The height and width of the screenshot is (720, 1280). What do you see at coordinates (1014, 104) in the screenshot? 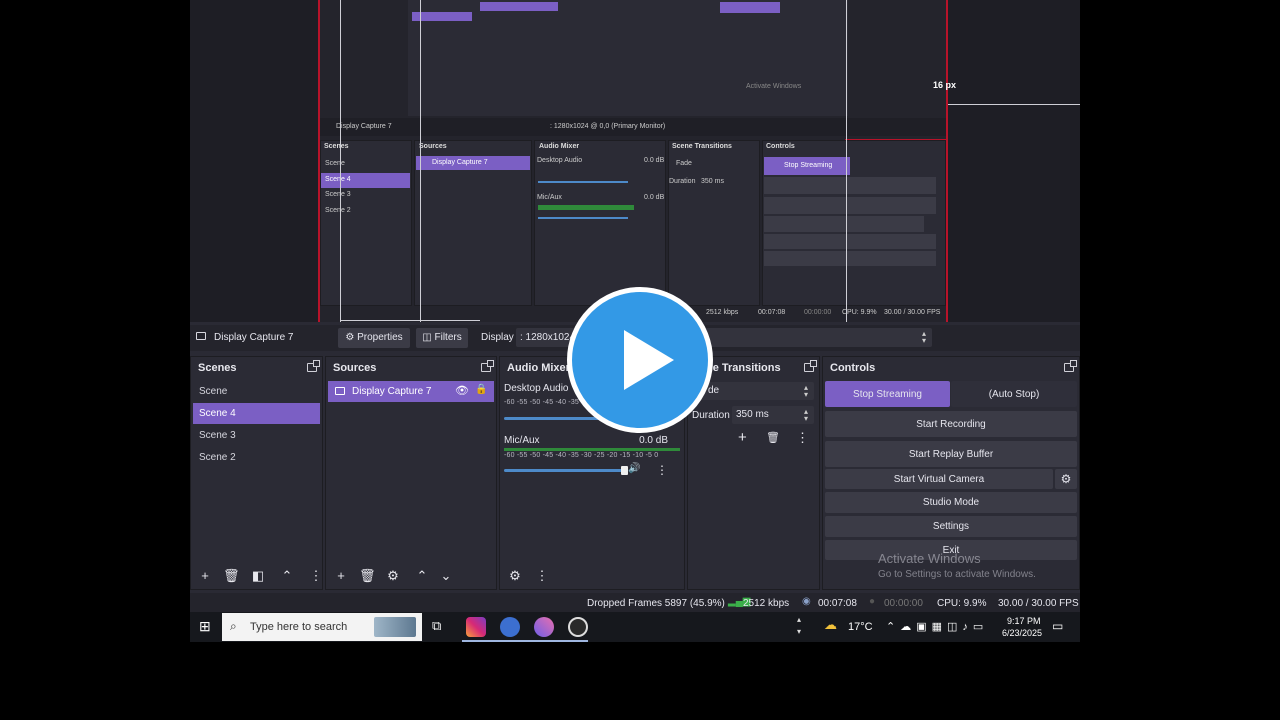
I see `guide-line-h1` at bounding box center [1014, 104].